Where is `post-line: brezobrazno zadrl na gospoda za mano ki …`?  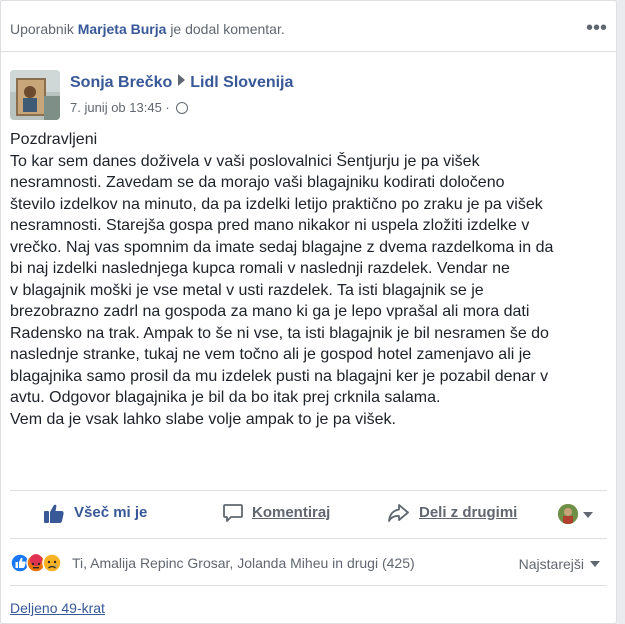 post-line: brezobrazno zadrl na gospoda za mano ki … is located at coordinates (270, 311).